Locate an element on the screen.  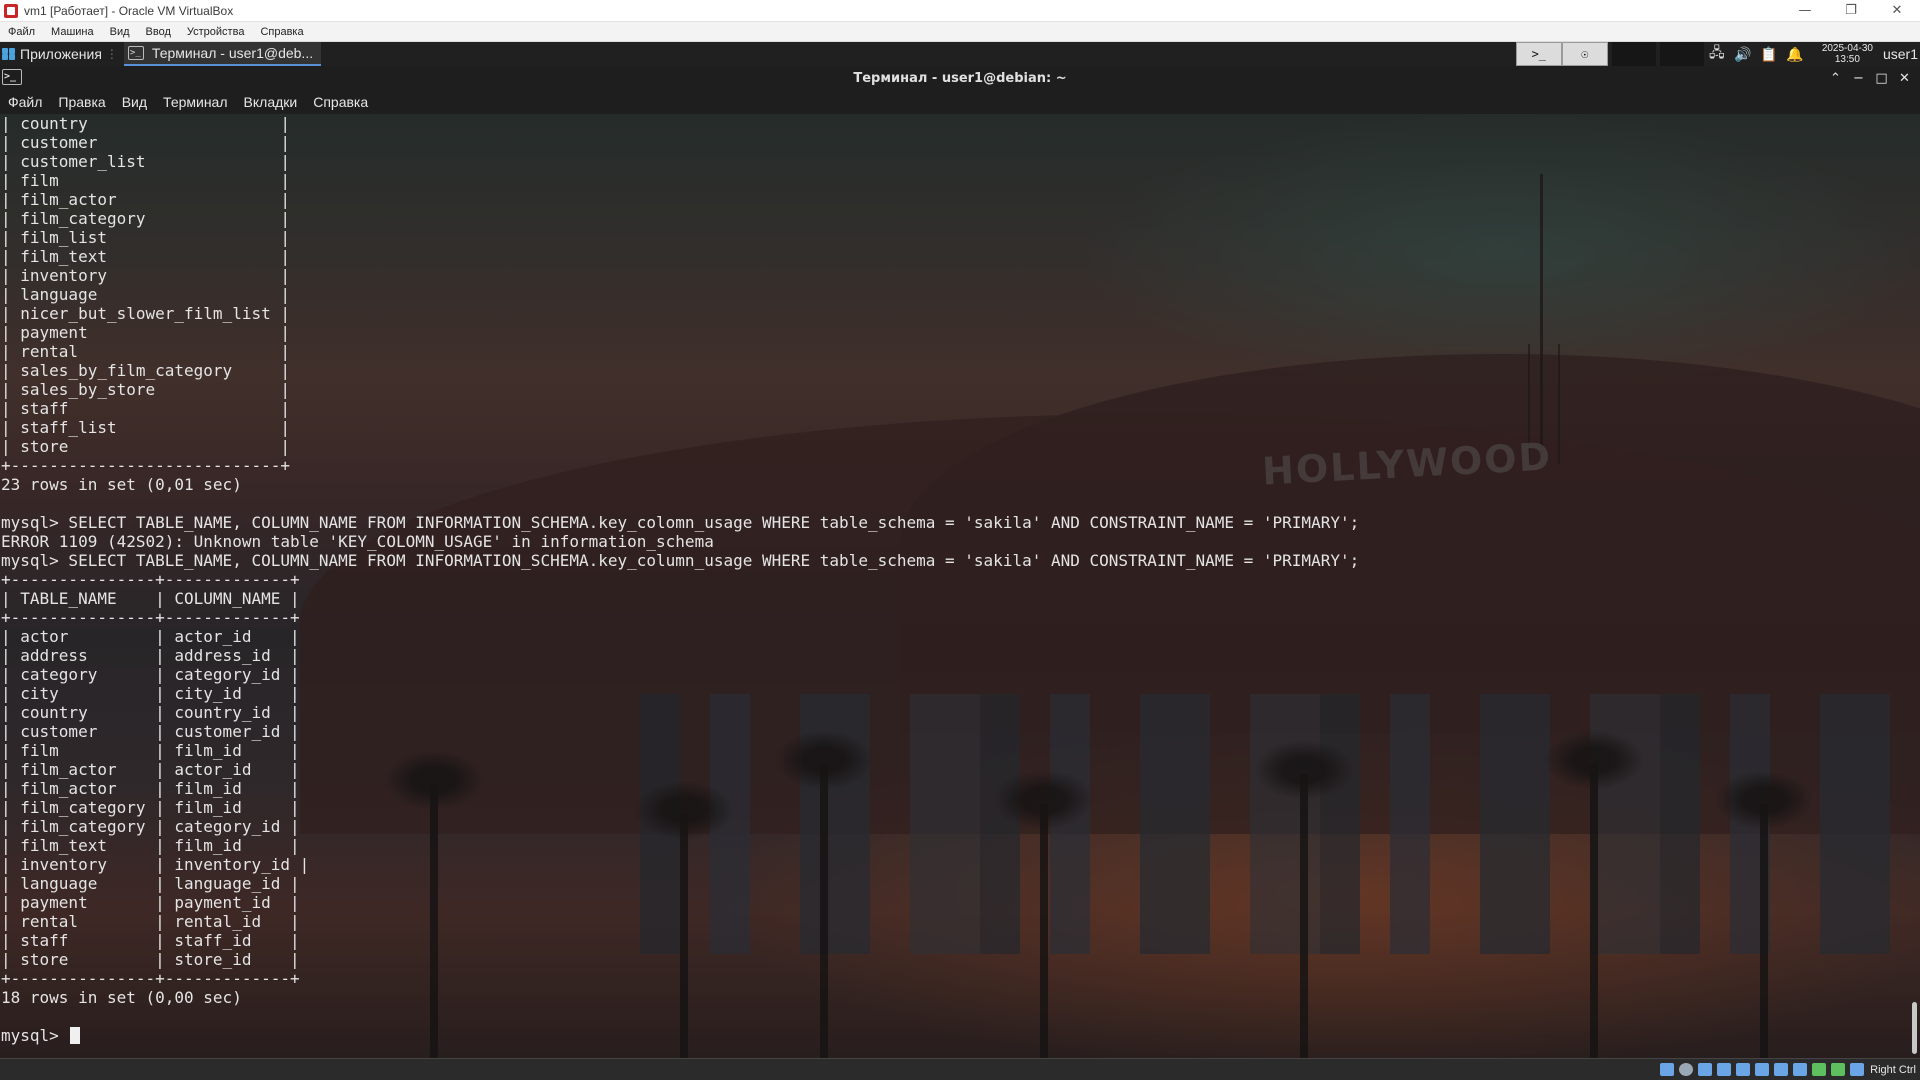
terminal-menu-help: Справка is located at coordinates (340, 102).